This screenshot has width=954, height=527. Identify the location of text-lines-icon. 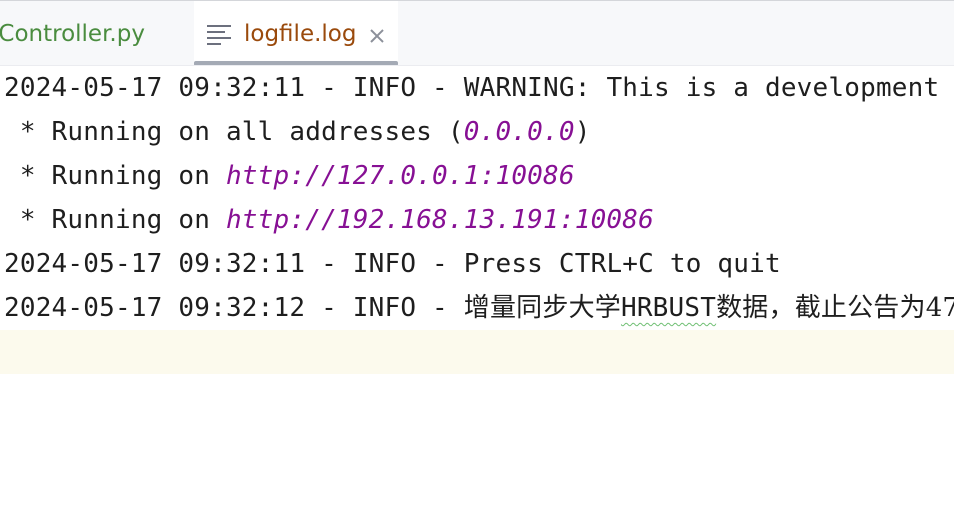
(219, 34).